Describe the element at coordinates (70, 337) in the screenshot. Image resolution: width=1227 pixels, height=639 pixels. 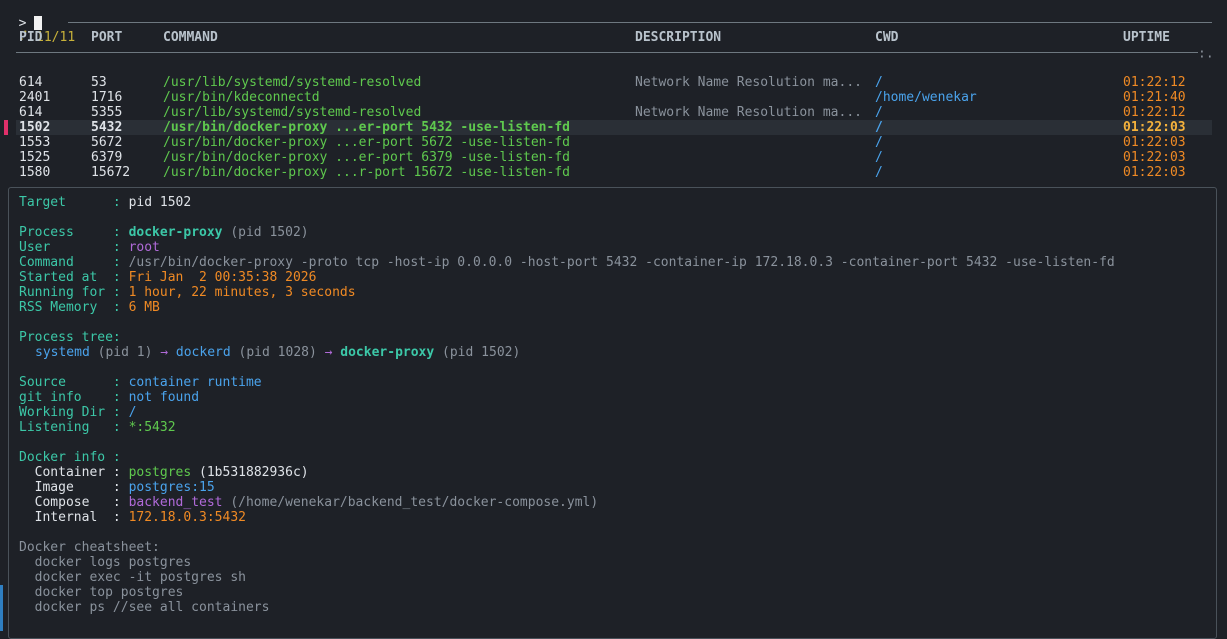
I see `process-tree-label: Process tree:` at that location.